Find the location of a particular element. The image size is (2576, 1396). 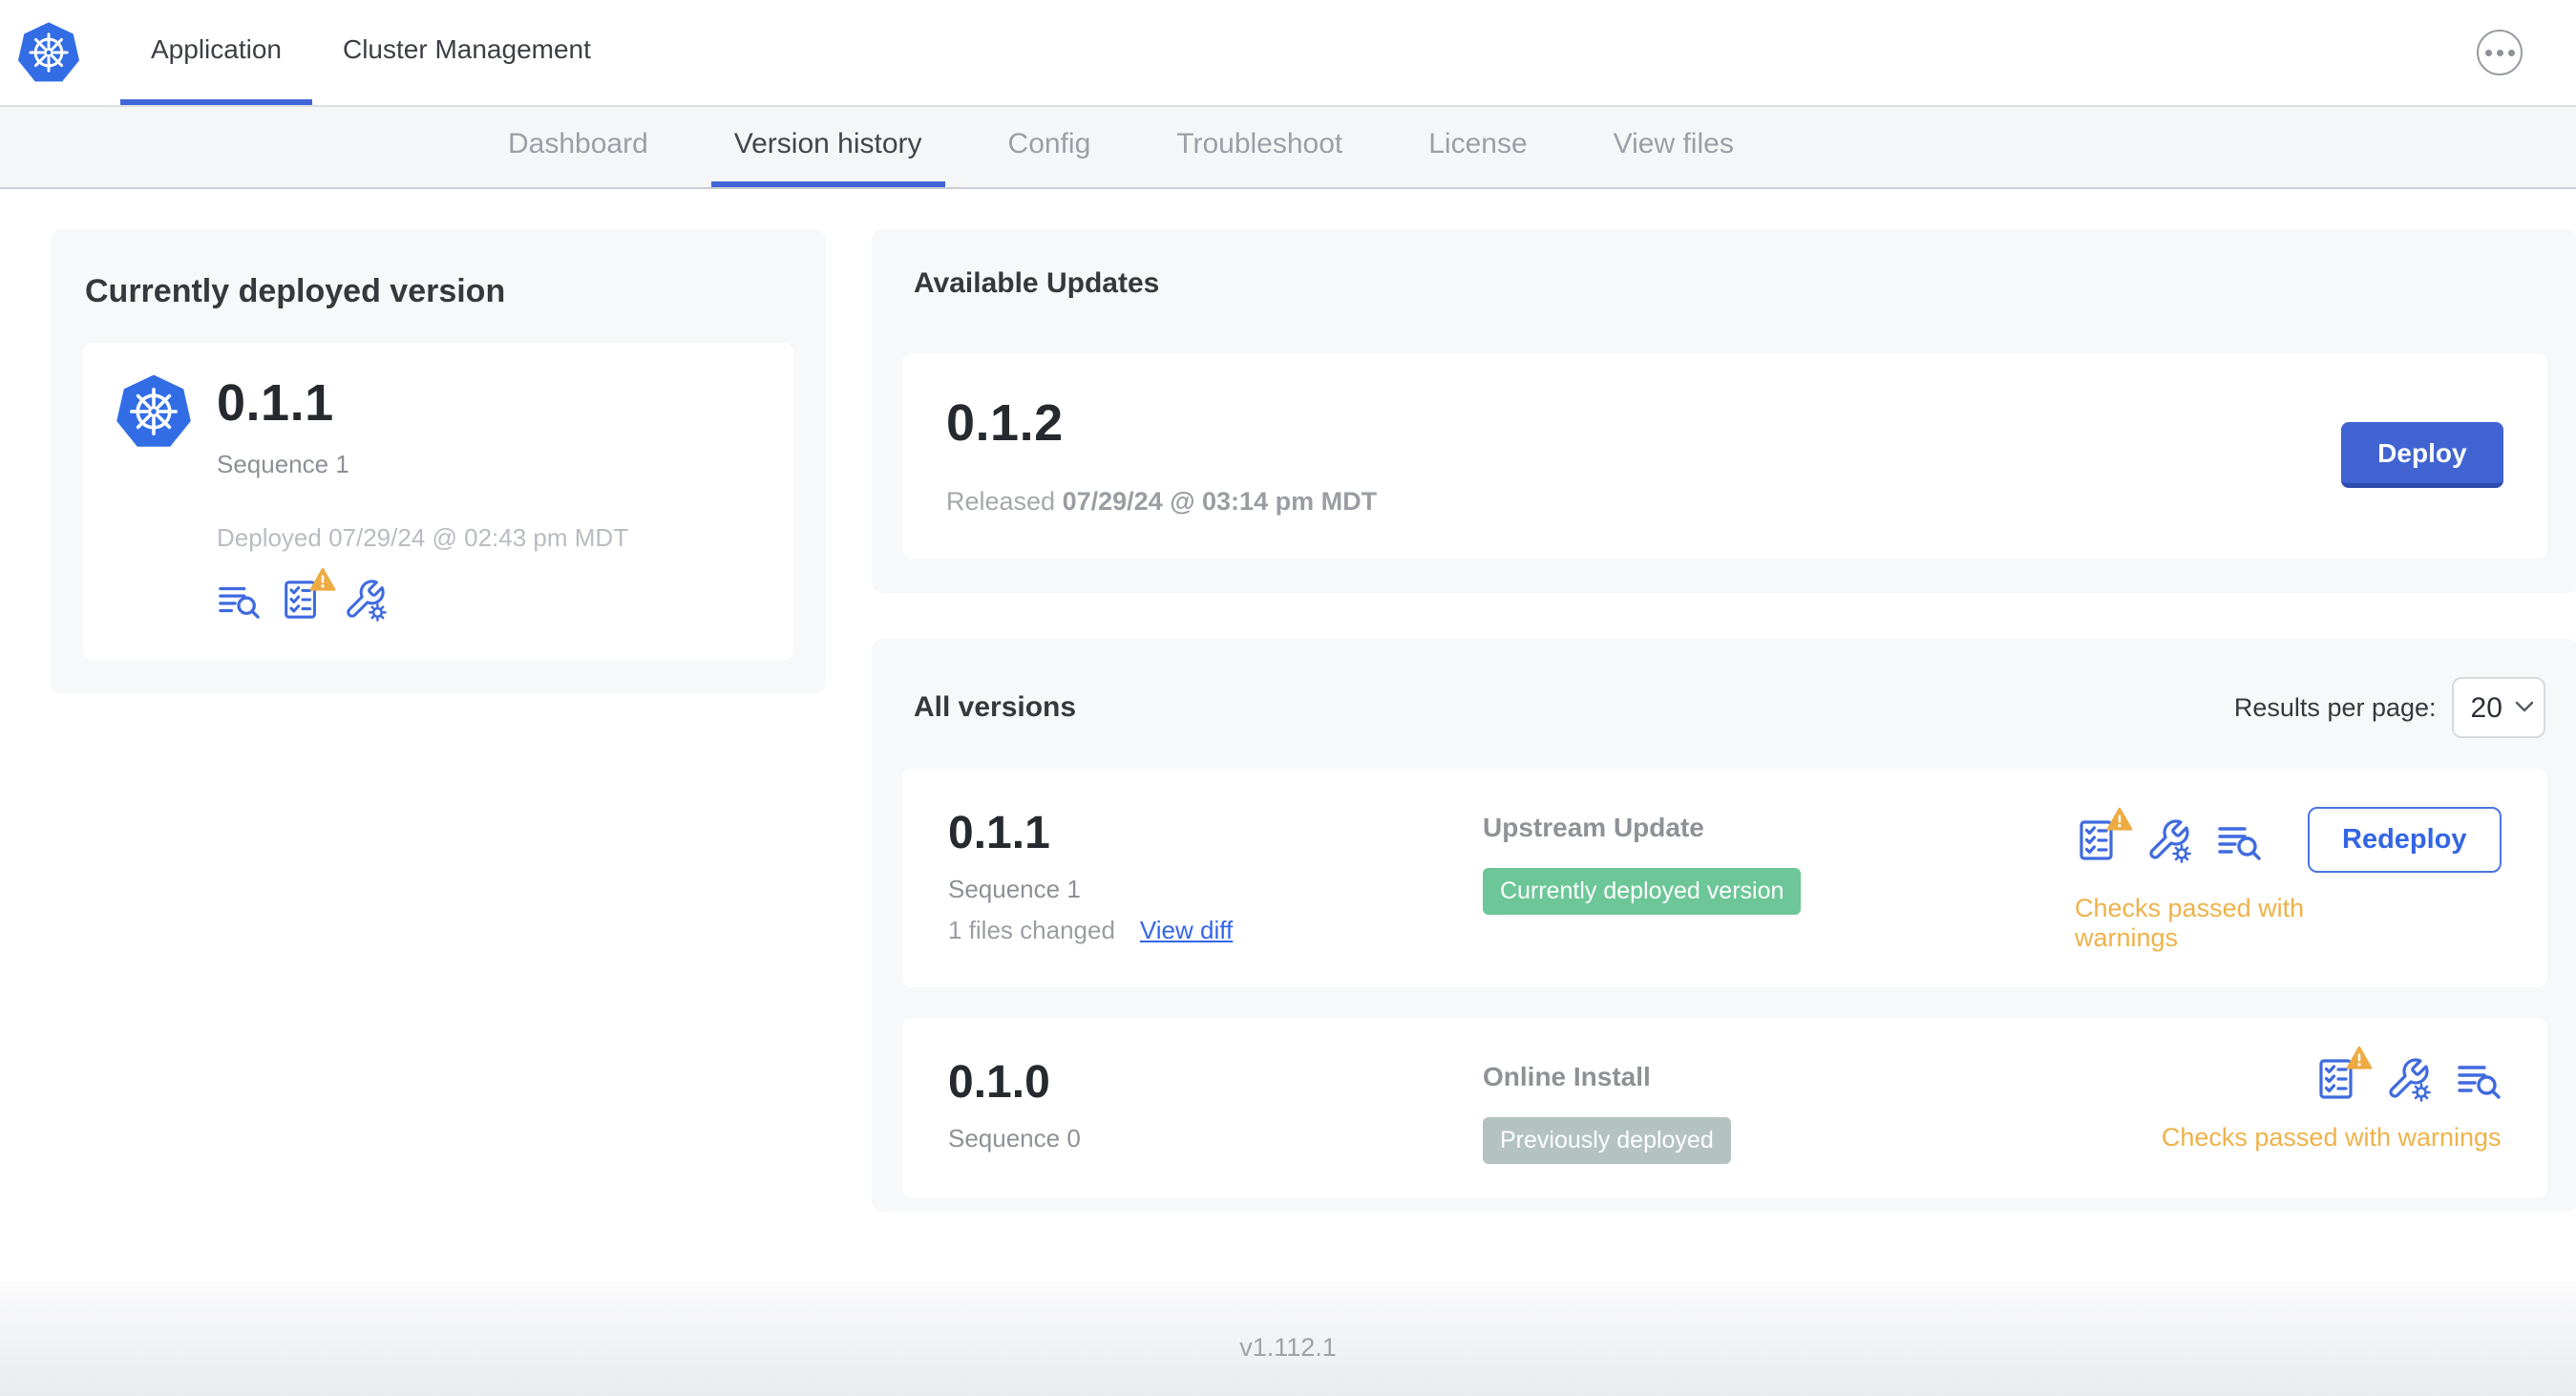

available-updates-title: Available Updates is located at coordinates (1037, 283).